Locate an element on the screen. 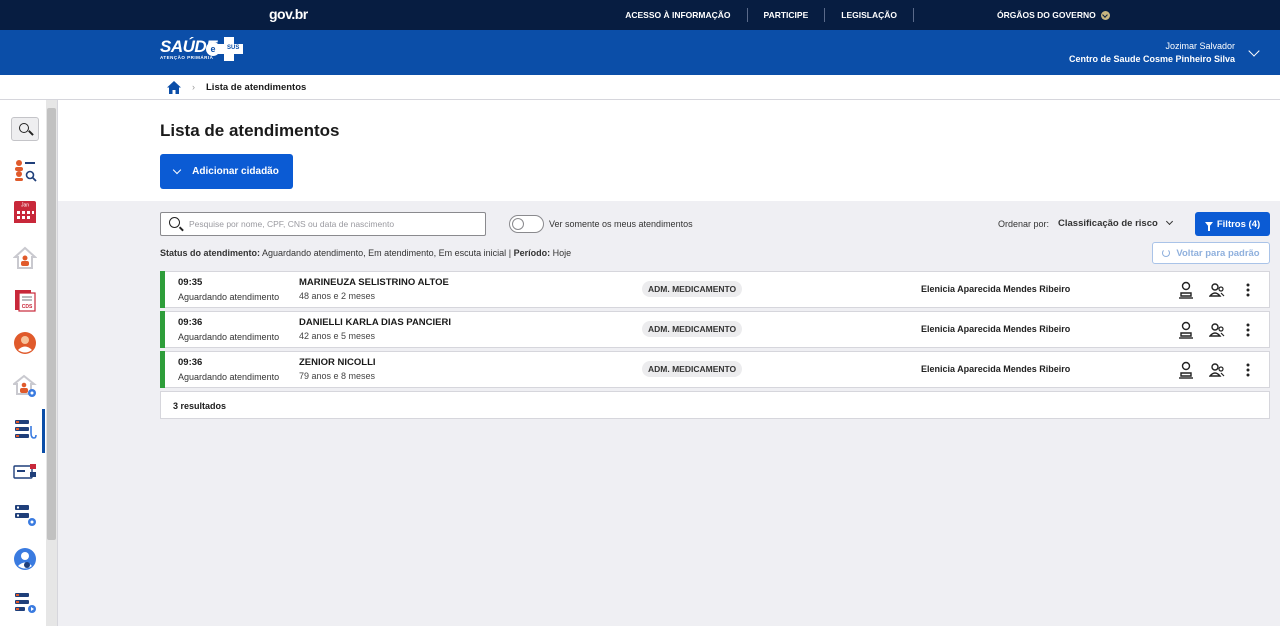  citizen-icon is located at coordinates (25, 343).